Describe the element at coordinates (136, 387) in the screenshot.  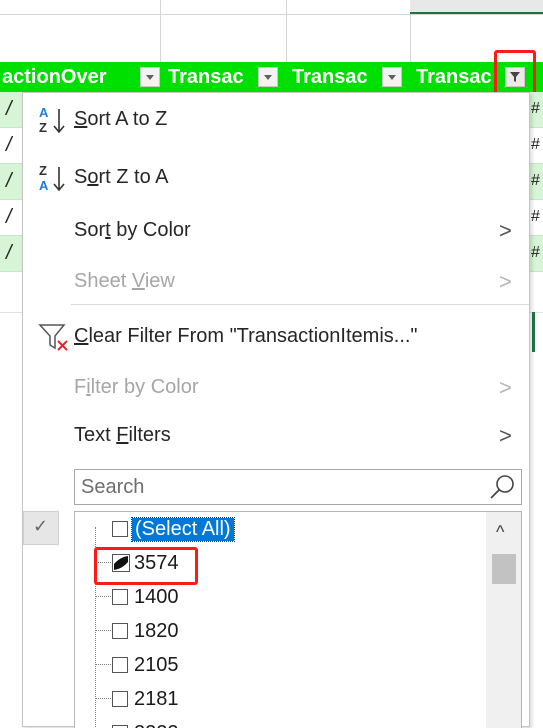
I see `filter-by-color-label: Filter by Color` at that location.